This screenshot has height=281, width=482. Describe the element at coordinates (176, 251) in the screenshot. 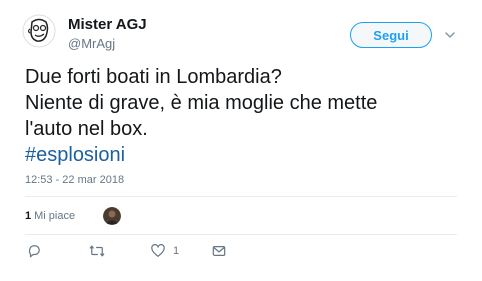

I see `like-count: 1` at that location.